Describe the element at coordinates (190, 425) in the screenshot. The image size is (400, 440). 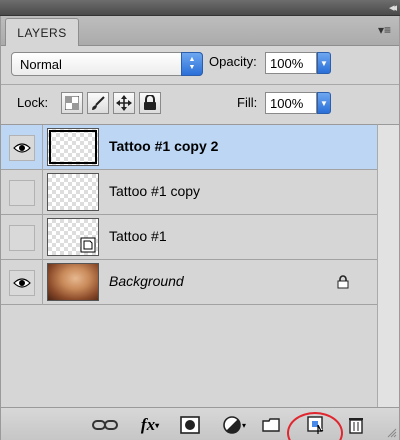
I see `layer-mask-icon` at that location.